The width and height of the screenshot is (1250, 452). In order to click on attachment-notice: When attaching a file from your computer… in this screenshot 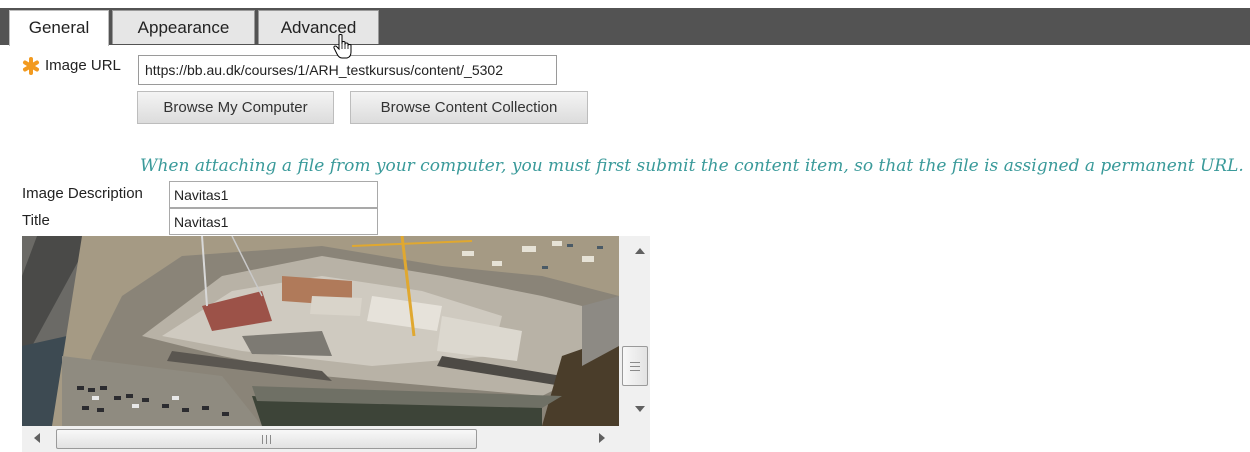, I will do `click(692, 166)`.